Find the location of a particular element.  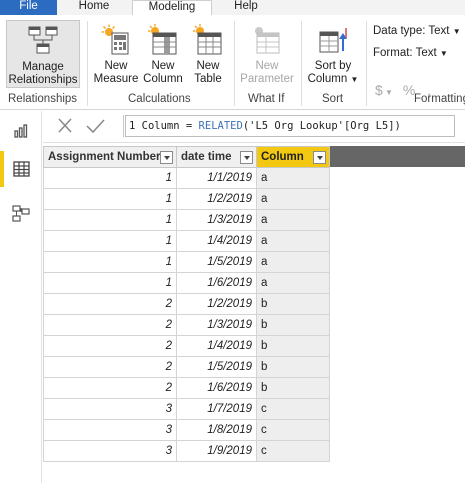

formula-text-before: Column = is located at coordinates (167, 126).